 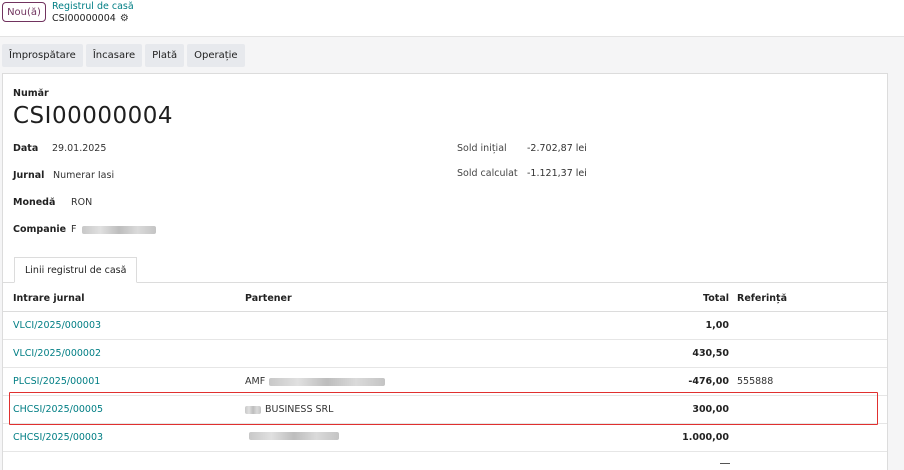 What do you see at coordinates (717, 325) in the screenshot?
I see `row-total: 1,00` at bounding box center [717, 325].